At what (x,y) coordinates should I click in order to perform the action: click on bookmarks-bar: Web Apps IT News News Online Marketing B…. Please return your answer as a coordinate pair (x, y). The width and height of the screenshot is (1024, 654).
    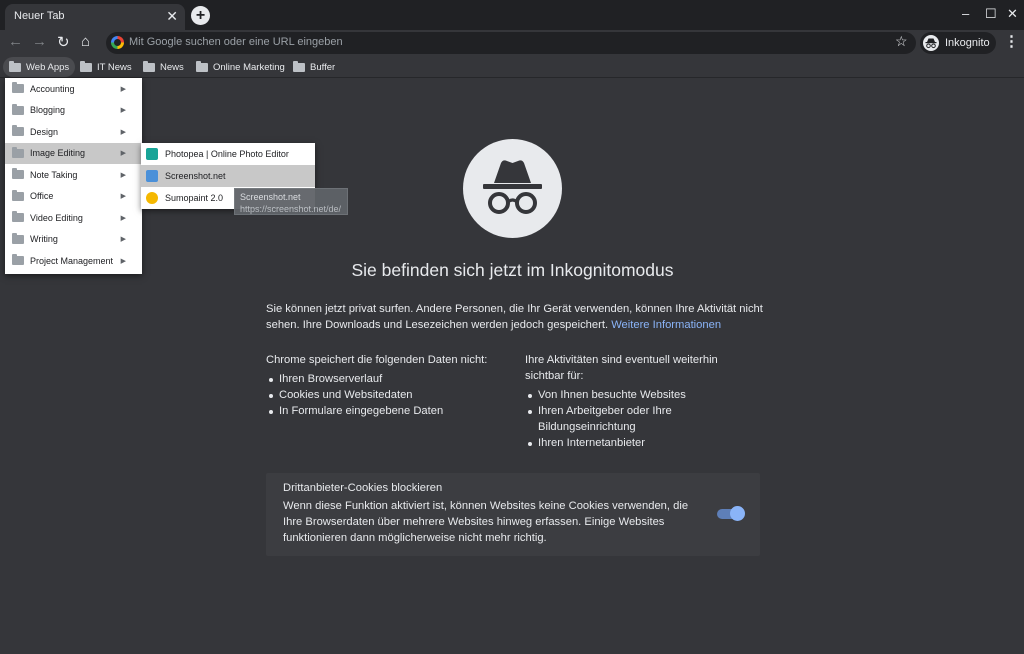
    Looking at the image, I should click on (512, 67).